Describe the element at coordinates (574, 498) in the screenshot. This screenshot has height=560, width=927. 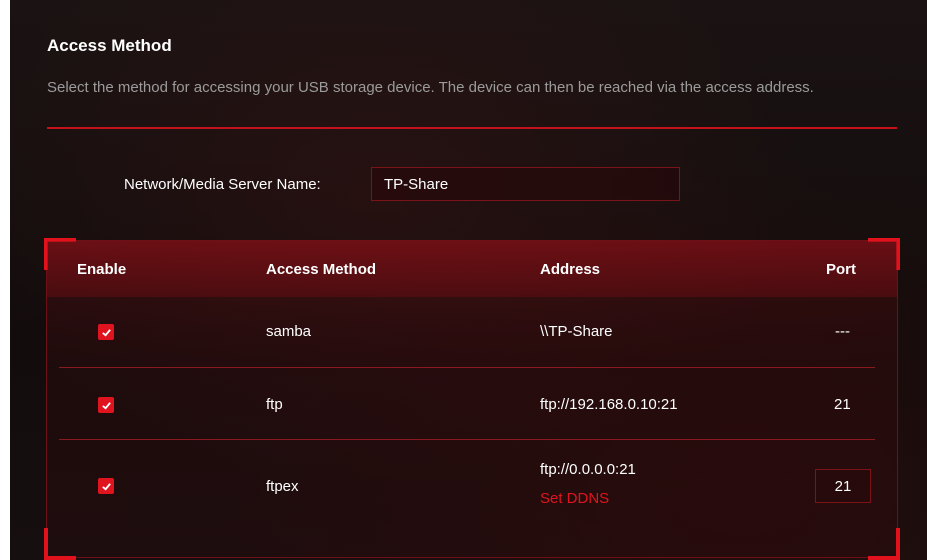
I see `set-ddns-link: Set DDNS` at that location.